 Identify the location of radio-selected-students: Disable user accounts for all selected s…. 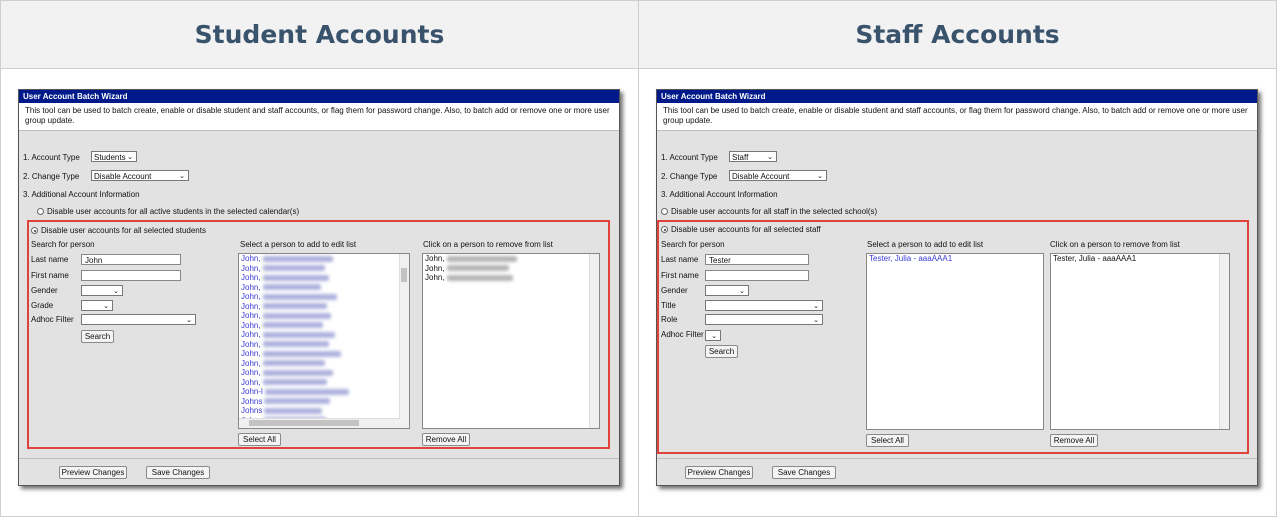
(118, 230).